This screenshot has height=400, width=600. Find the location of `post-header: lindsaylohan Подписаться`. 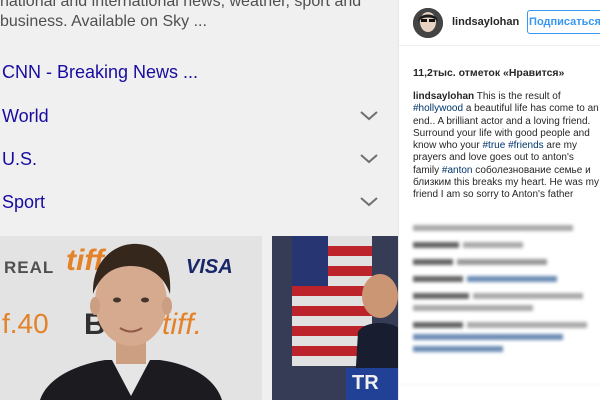

post-header: lindsaylohan Подписаться is located at coordinates (499, 23).